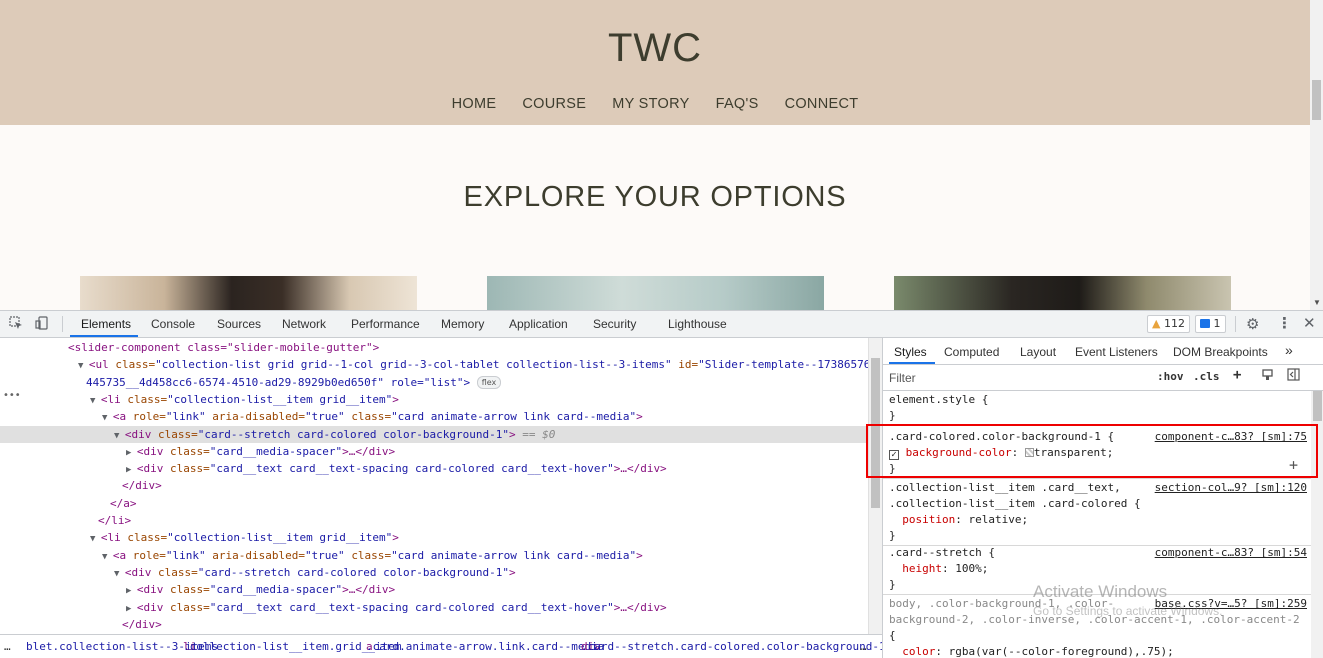 This screenshot has height=658, width=1323. Describe the element at coordinates (1309, 323) in the screenshot. I see `close-icon: ✕` at that location.